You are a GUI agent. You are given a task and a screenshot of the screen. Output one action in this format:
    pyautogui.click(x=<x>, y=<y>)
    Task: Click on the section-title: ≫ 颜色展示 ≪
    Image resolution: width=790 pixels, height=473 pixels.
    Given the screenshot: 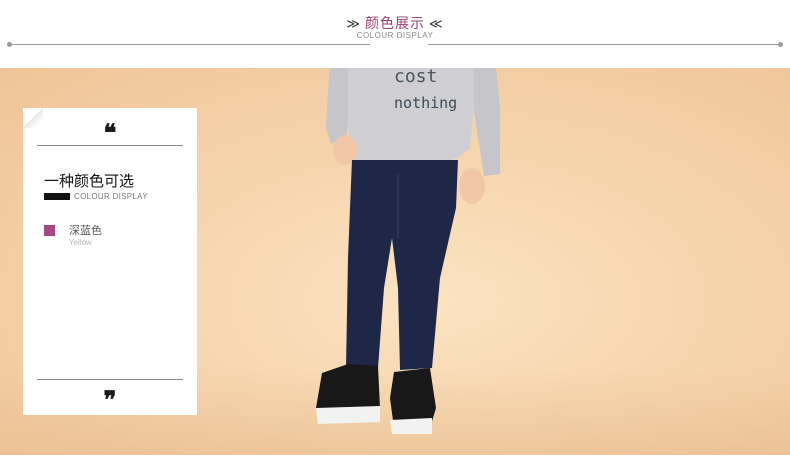 What is the action you would take?
    pyautogui.click(x=395, y=23)
    